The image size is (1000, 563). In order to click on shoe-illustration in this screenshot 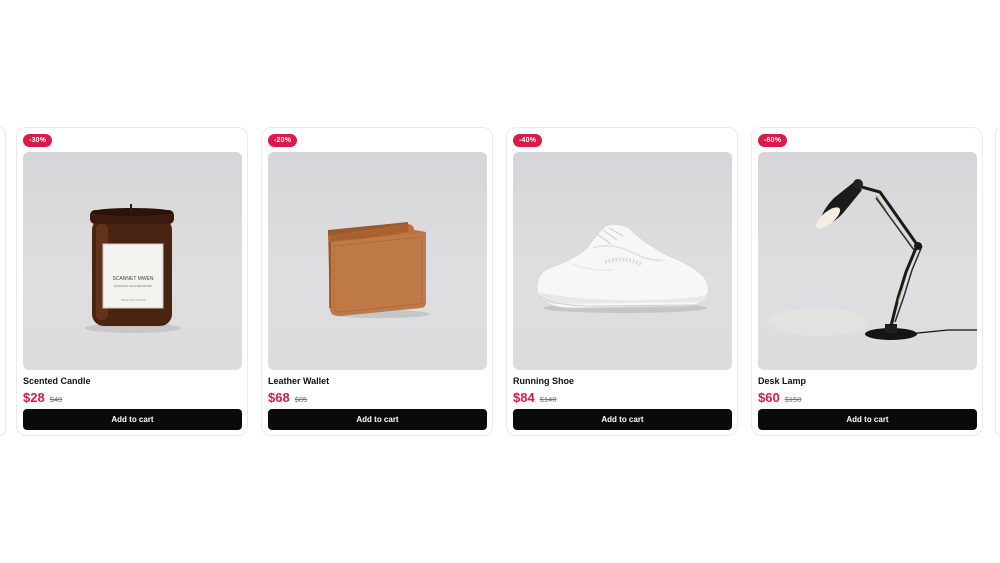, I will do `click(623, 268)`.